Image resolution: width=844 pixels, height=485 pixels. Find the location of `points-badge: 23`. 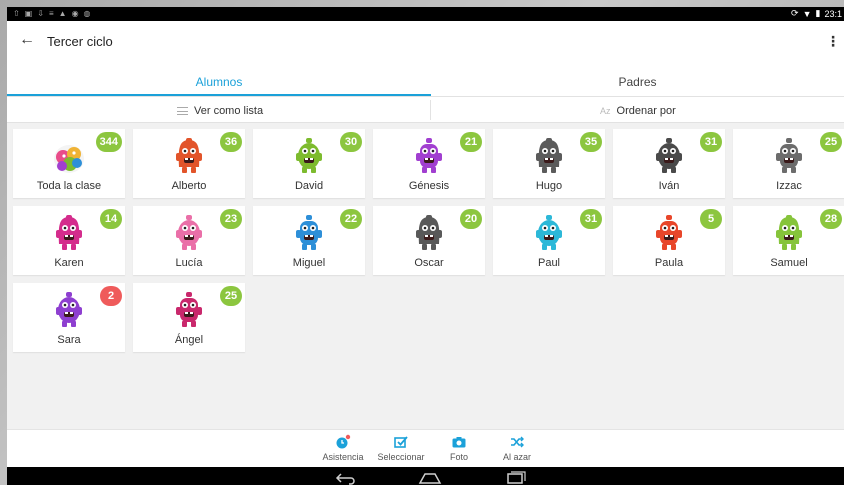

points-badge: 23 is located at coordinates (231, 219).